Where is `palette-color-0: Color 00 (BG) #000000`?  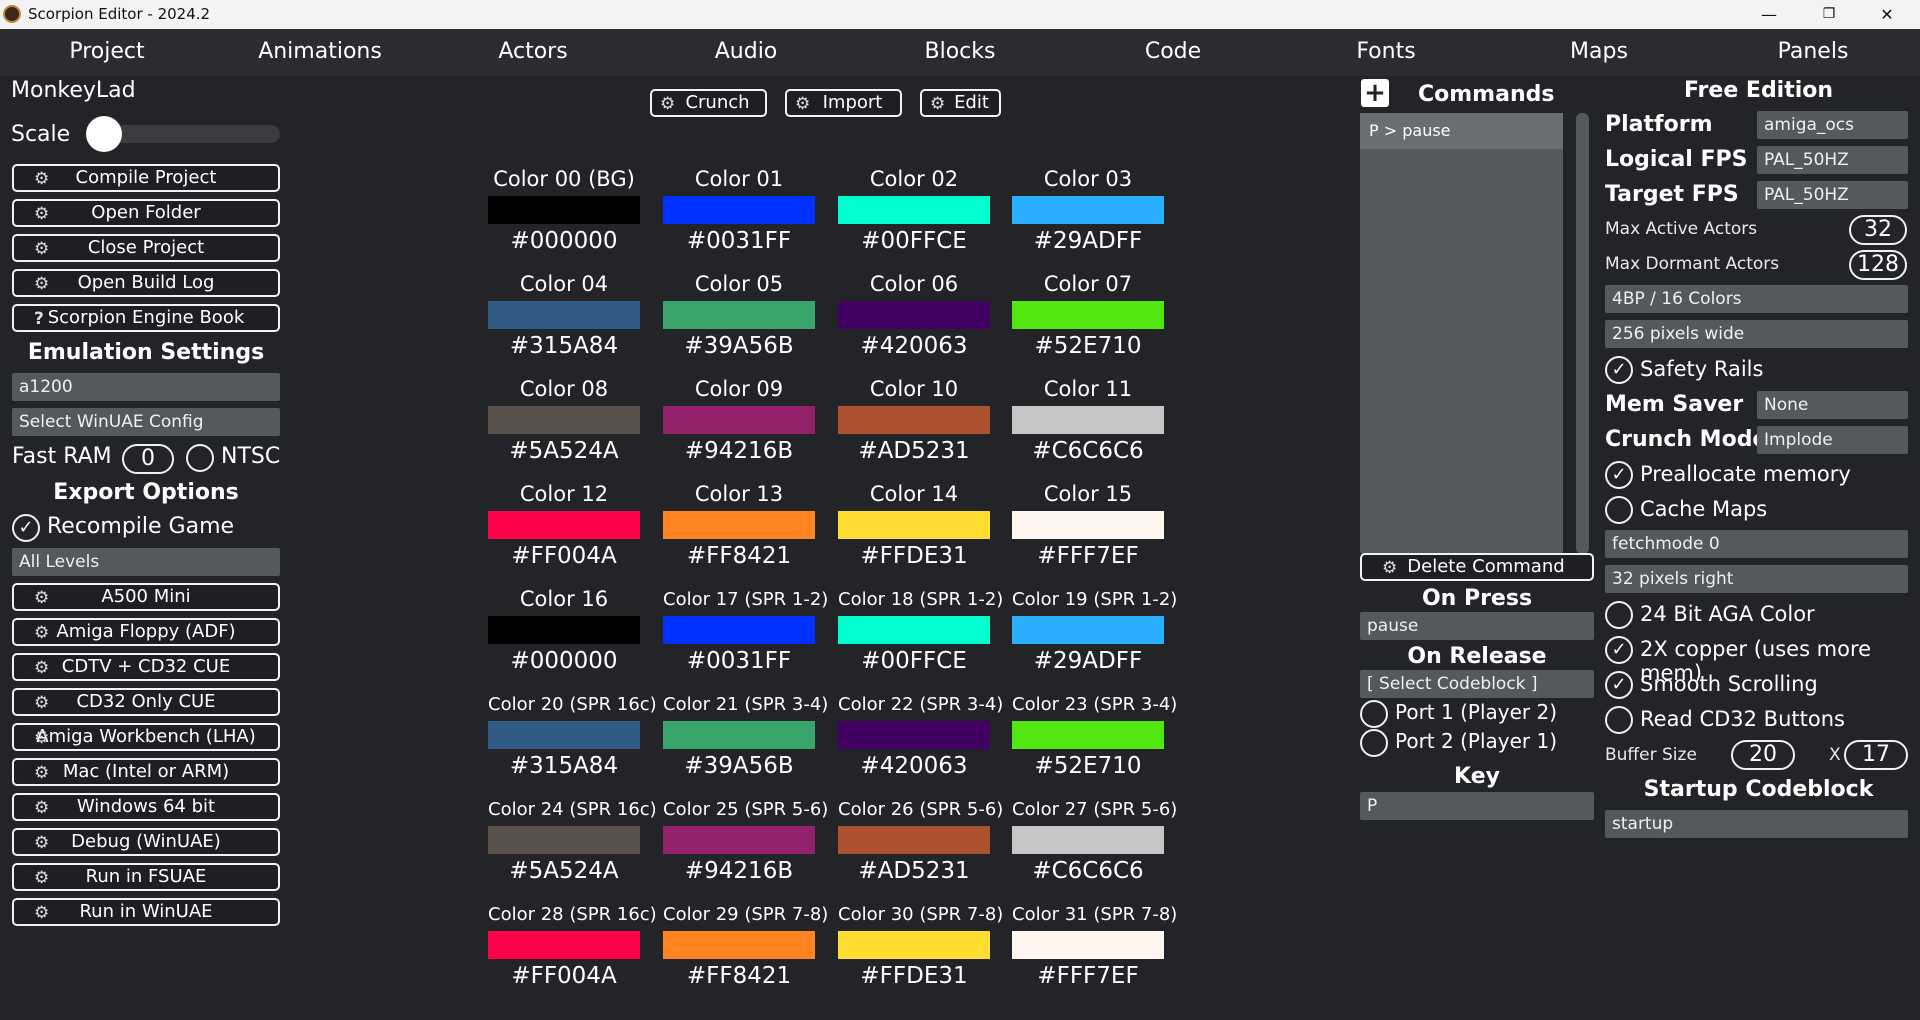
palette-color-0: Color 00 (BG) #000000 is located at coordinates (564, 210).